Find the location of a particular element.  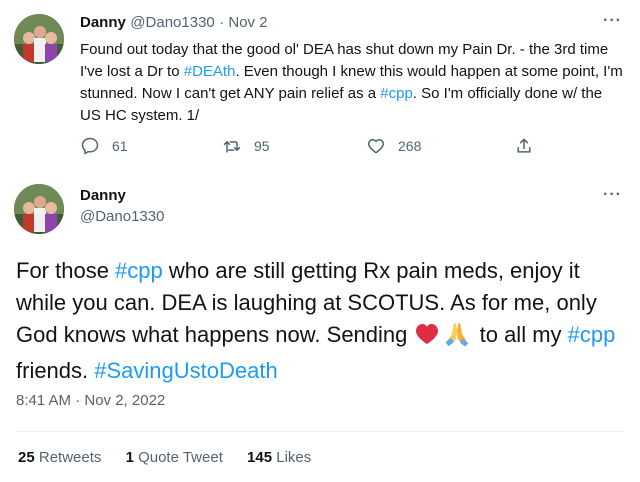

hashtag-link: #SavingUstoDeath is located at coordinates (185, 370).